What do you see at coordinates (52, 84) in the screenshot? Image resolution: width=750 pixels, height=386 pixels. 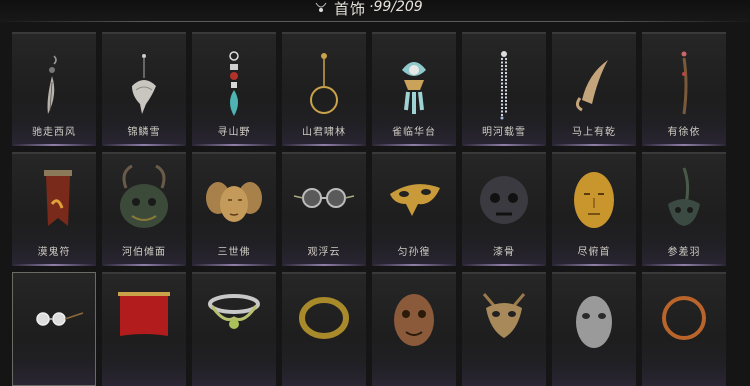 I see `feather-earring-icon` at bounding box center [52, 84].